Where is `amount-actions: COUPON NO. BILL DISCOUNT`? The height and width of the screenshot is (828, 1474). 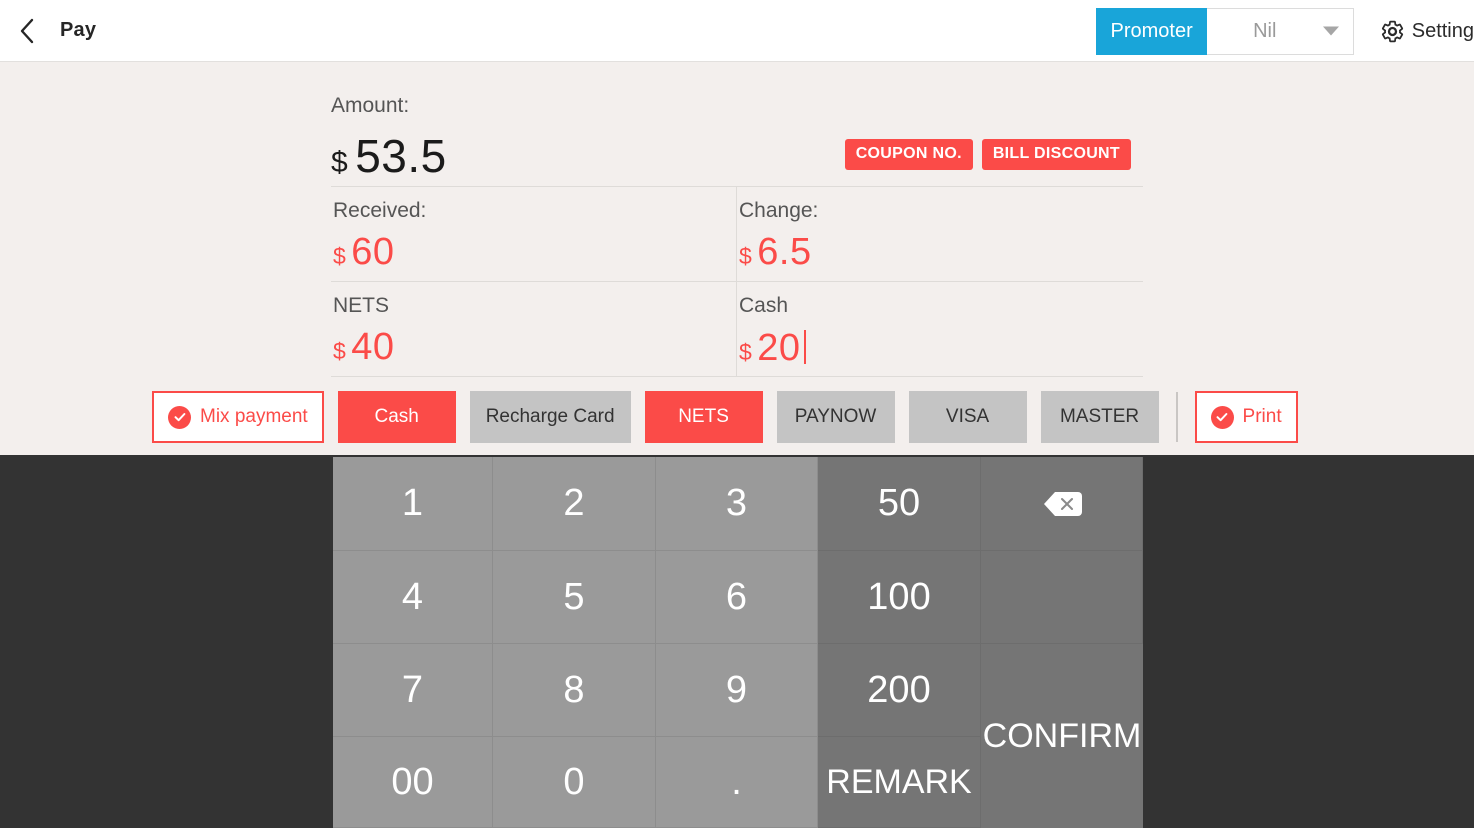
amount-actions: COUPON NO. BILL DISCOUNT is located at coordinates (987, 154).